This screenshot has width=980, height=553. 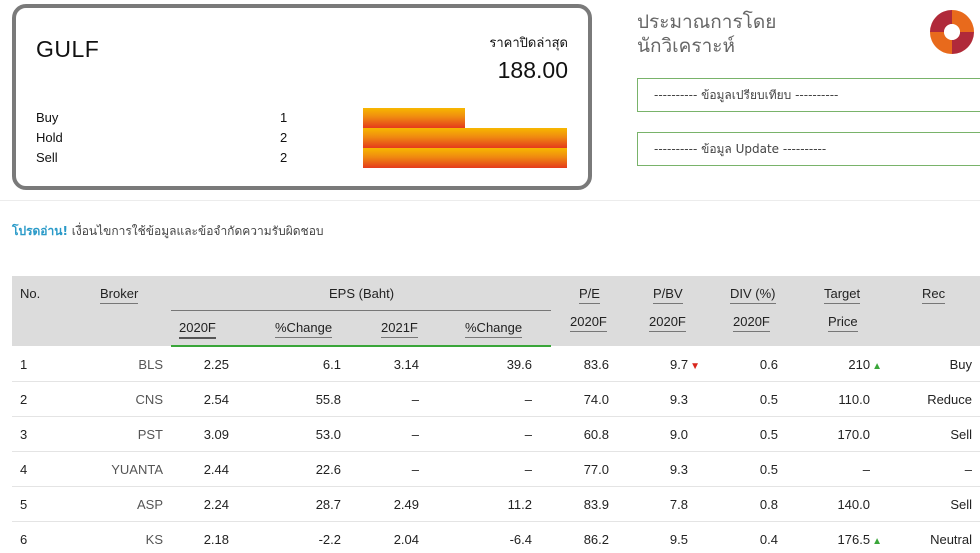 I want to click on vote-count: 2, so click(x=284, y=137).